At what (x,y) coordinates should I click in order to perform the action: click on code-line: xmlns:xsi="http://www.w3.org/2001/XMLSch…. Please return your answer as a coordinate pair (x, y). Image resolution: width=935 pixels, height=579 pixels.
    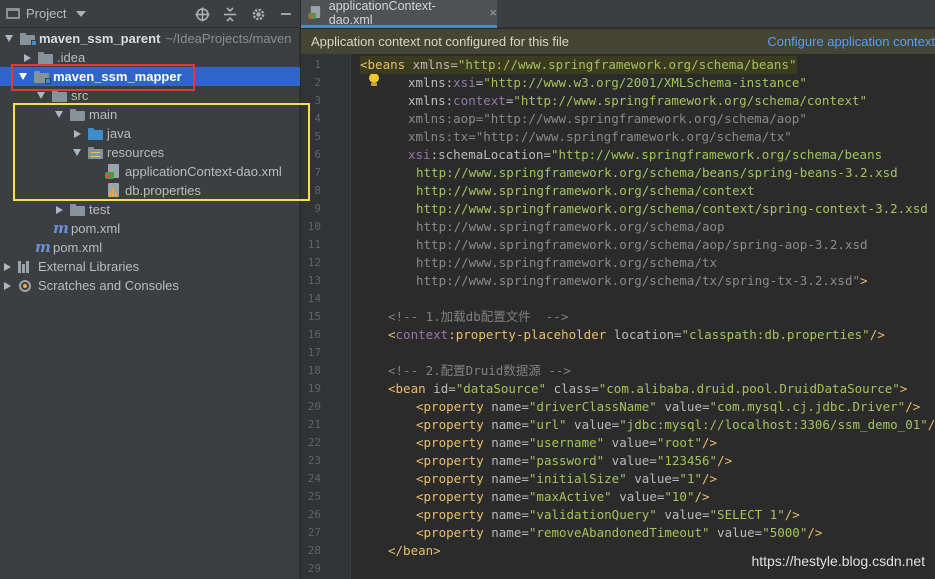
    Looking at the image, I should click on (607, 82).